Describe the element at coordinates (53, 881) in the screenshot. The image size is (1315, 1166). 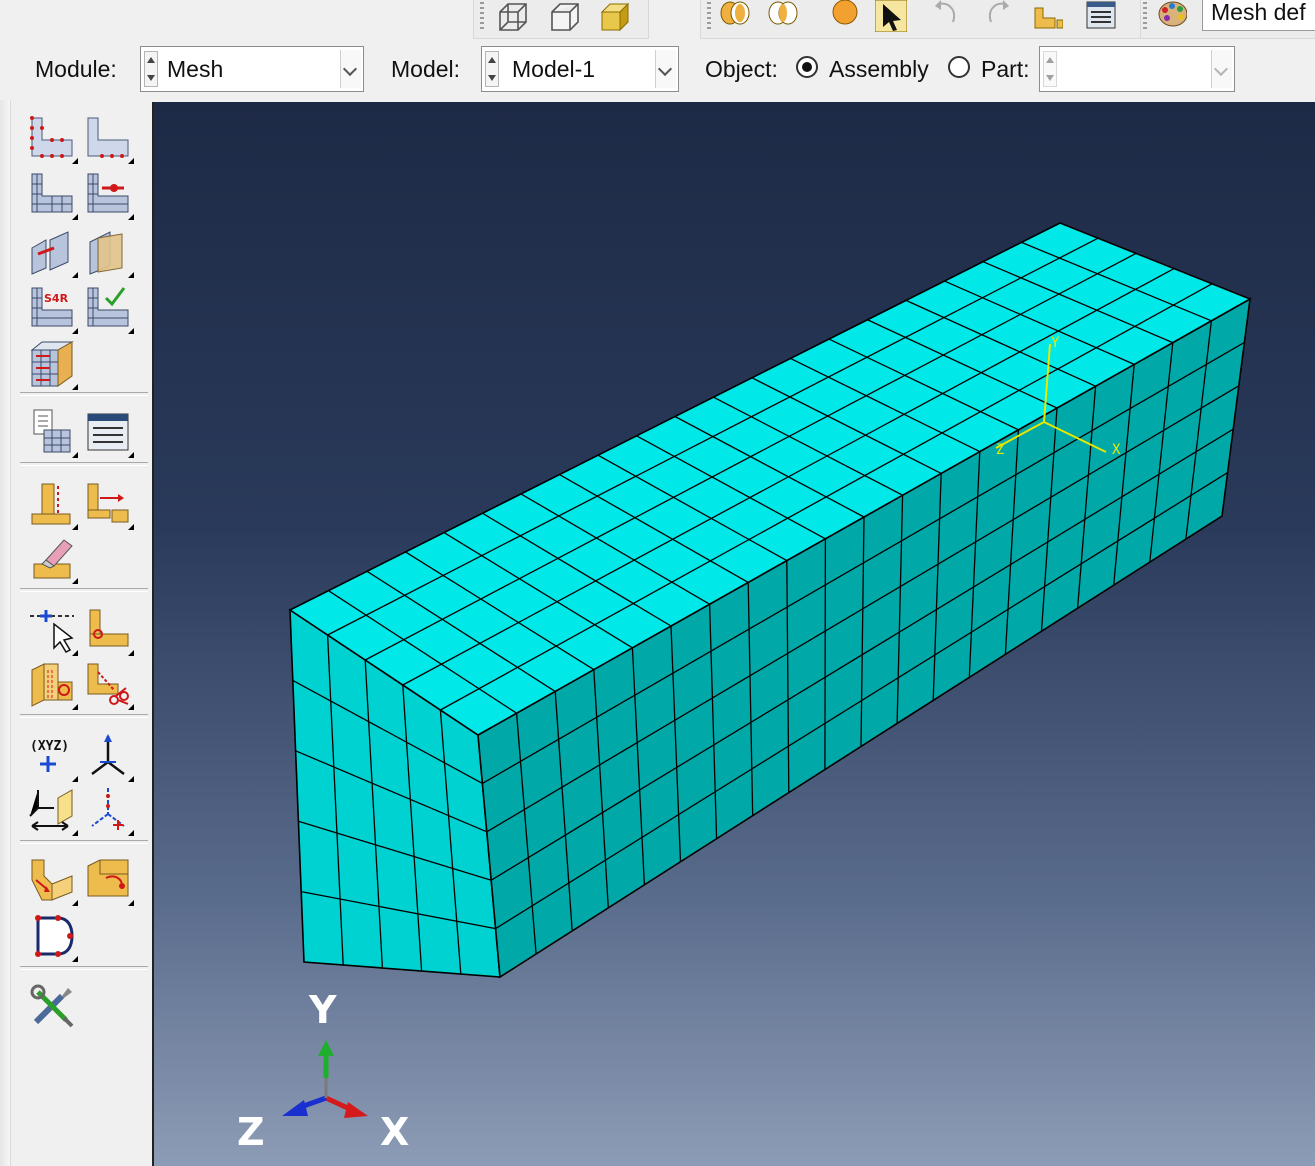
I see `repair-face-icon` at that location.